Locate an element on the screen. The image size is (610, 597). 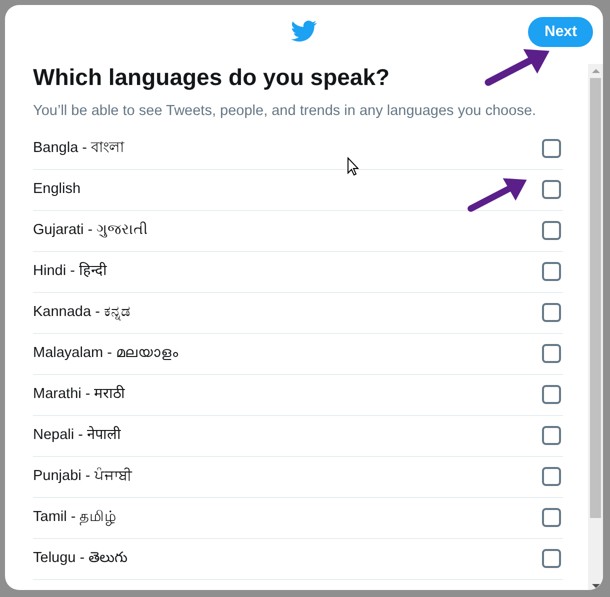
language-label: Kannada - ಕನ್ನಡ is located at coordinates (82, 312).